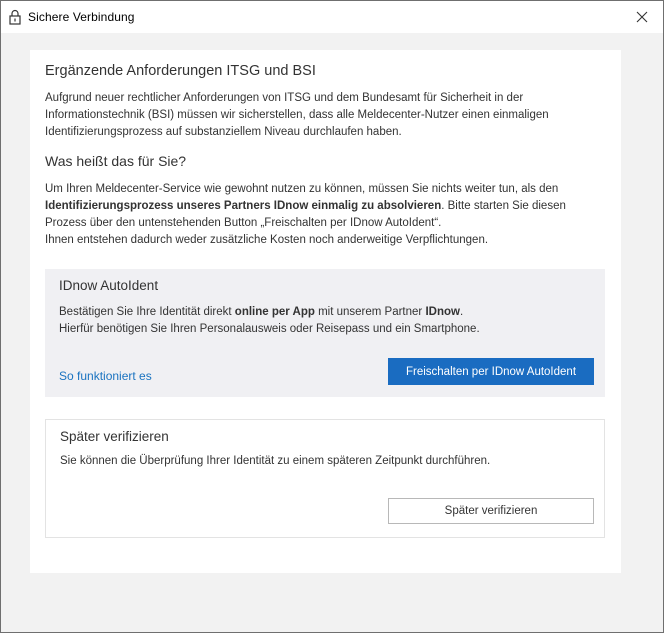 The height and width of the screenshot is (633, 664). Describe the element at coordinates (114, 436) in the screenshot. I see `later-title: Später verifizieren` at that location.